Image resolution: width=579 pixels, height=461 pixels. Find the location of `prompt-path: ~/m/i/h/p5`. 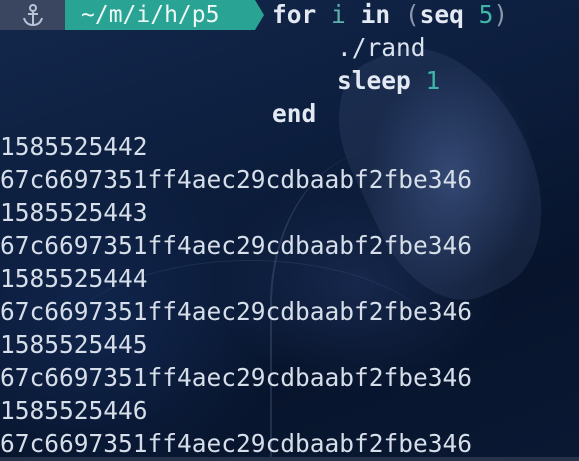

prompt-path: ~/m/i/h/p5 is located at coordinates (160, 15).